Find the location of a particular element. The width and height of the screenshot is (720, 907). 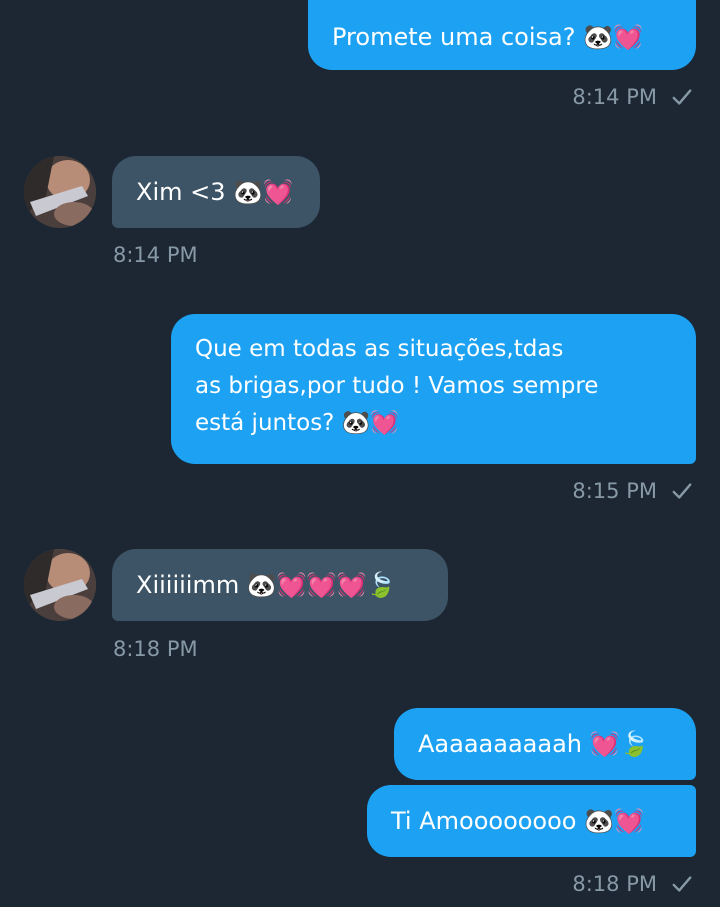

message-meta: 8:15 PM is located at coordinates (632, 491).